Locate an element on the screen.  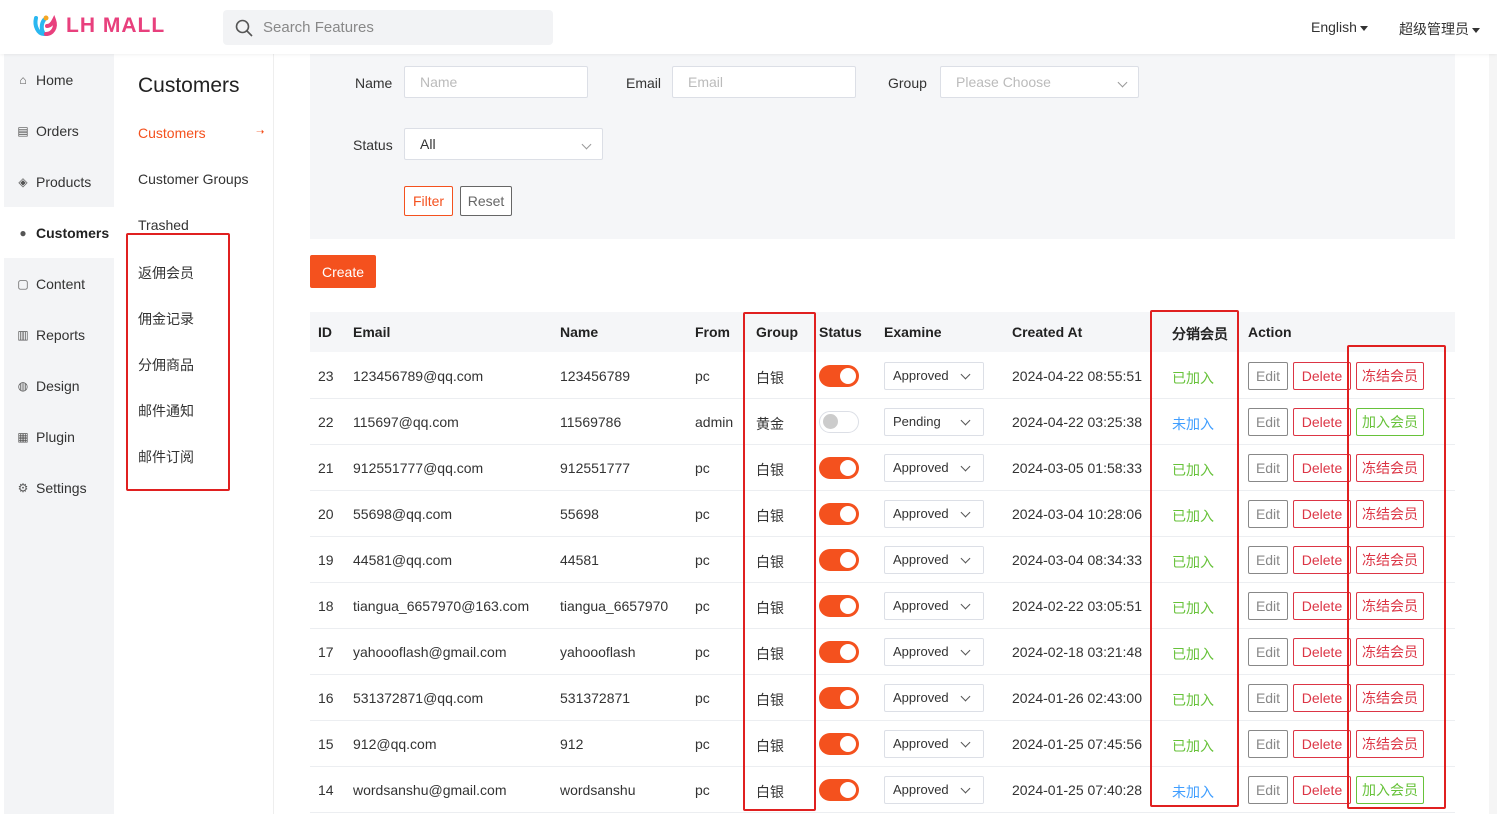
language-dropdown: English is located at coordinates (1339, 27).